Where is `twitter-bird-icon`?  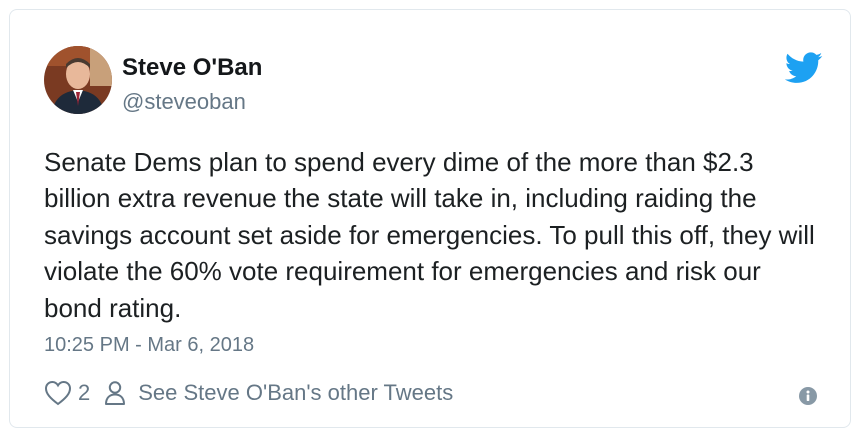
twitter-bird-icon is located at coordinates (804, 68).